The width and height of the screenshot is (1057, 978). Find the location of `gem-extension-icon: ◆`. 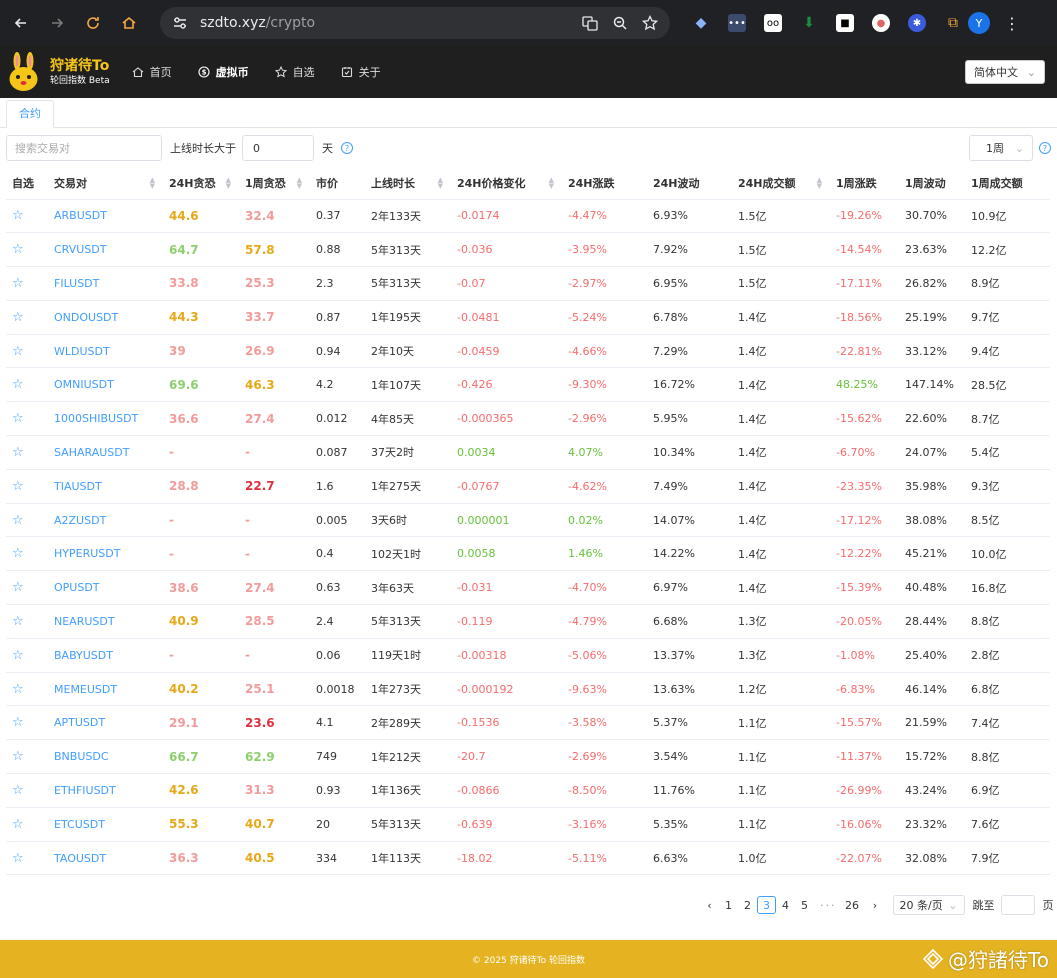

gem-extension-icon: ◆ is located at coordinates (701, 23).